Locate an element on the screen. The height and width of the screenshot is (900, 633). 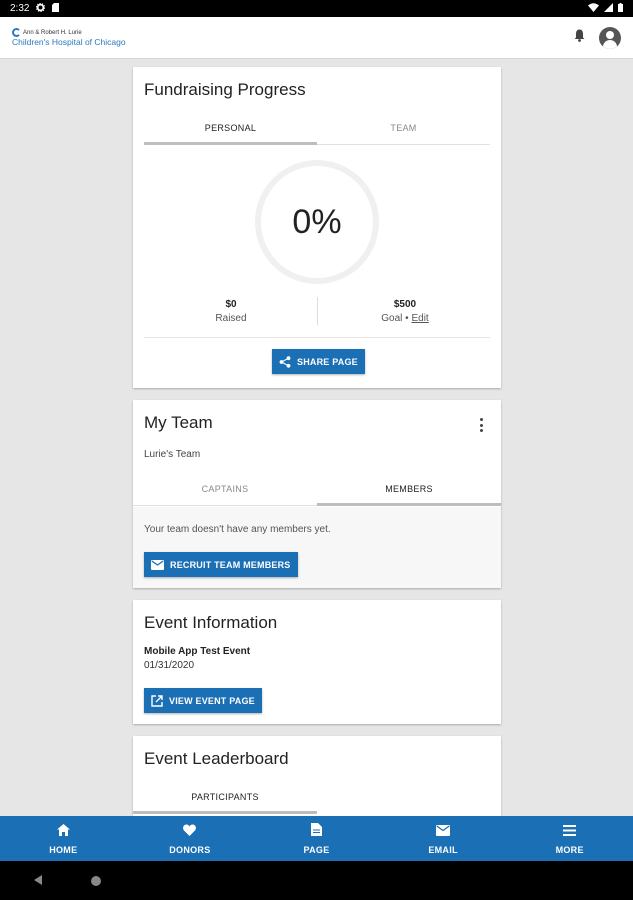
nav-page: PAGE is located at coordinates (316, 838).